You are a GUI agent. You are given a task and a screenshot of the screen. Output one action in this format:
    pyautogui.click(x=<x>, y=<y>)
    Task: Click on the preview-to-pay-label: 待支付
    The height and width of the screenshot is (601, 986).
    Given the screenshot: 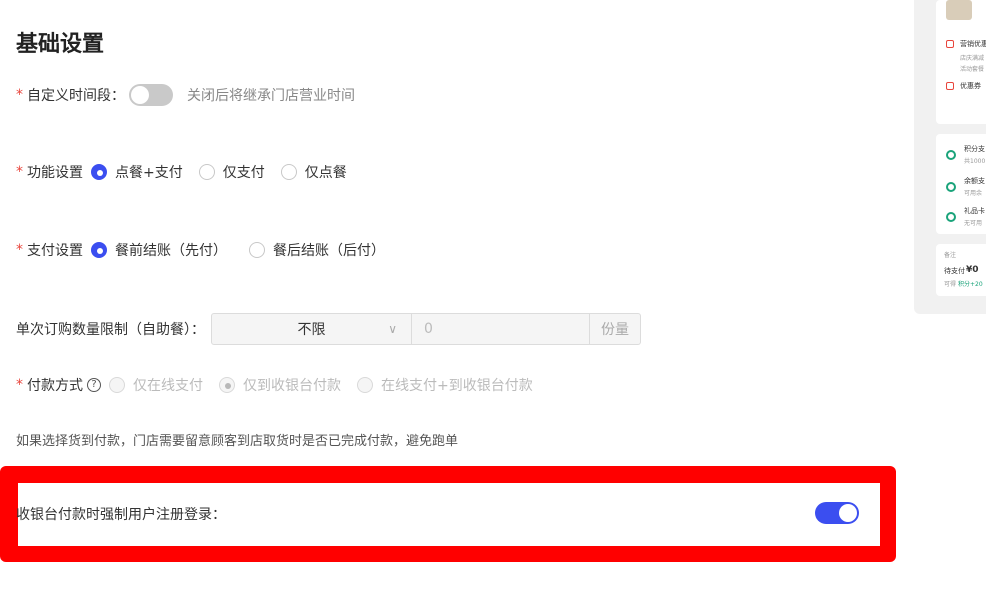 What is the action you would take?
    pyautogui.click(x=954, y=271)
    